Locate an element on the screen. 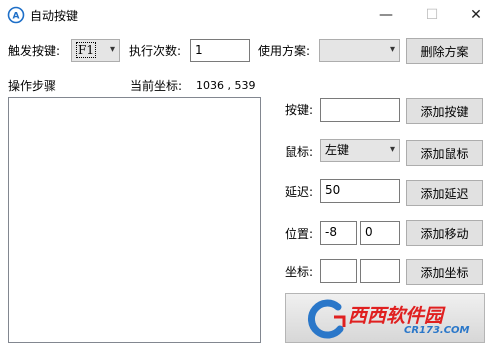 The height and width of the screenshot is (346, 496). key-input is located at coordinates (360, 110).